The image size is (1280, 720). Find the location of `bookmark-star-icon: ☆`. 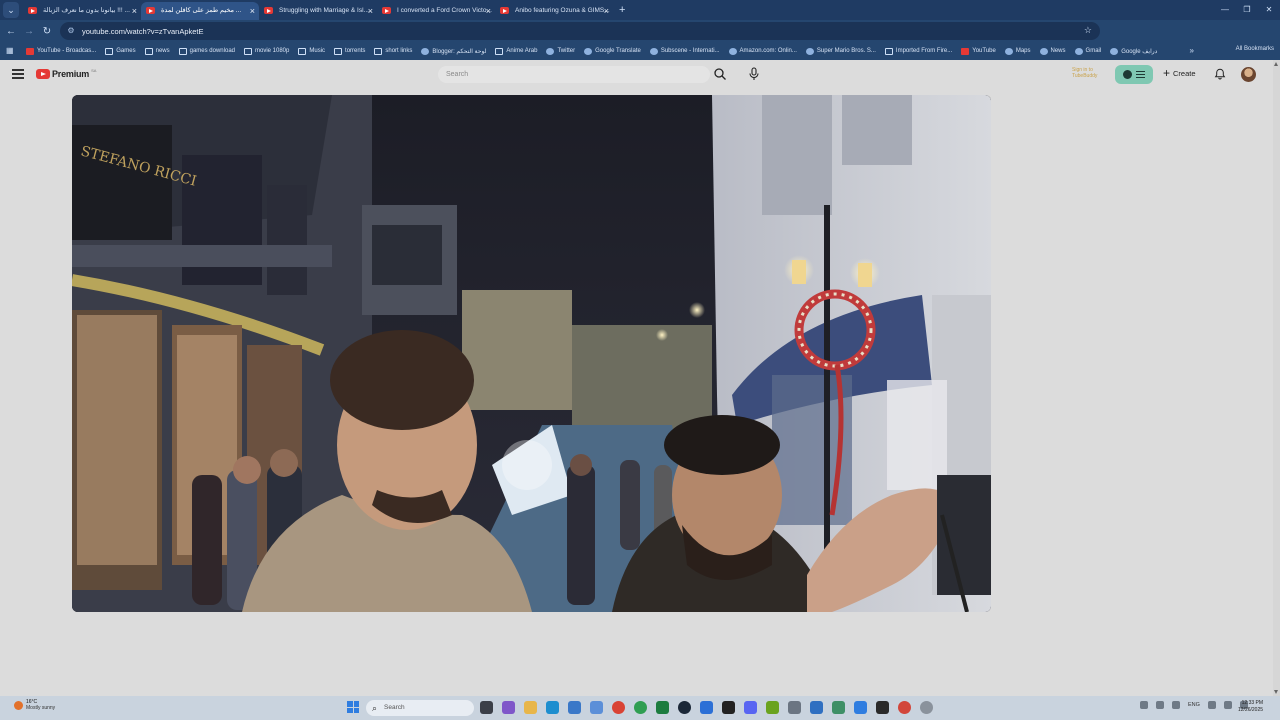

bookmark-star-icon: ☆ is located at coordinates (1088, 30).